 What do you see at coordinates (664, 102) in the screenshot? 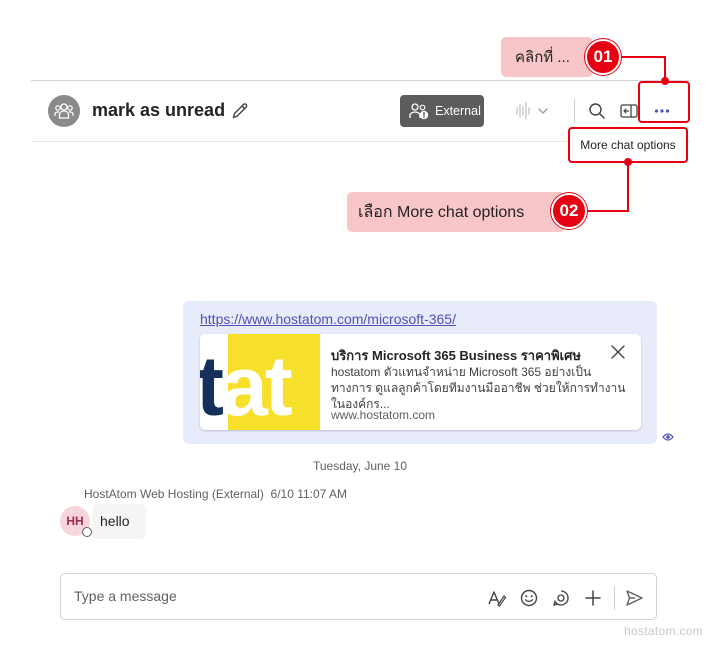
I see `more-button-highlight` at bounding box center [664, 102].